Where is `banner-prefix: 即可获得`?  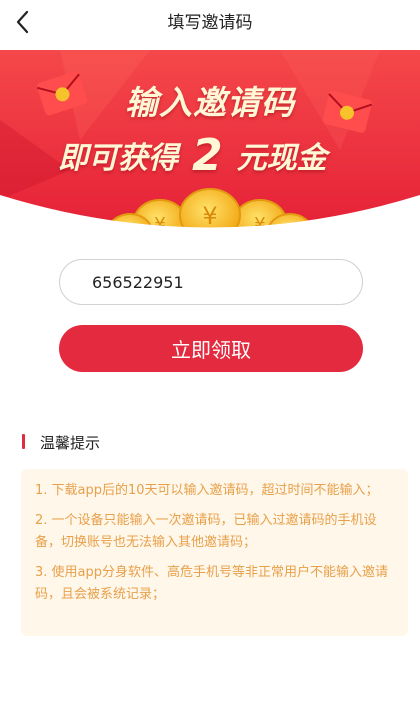 banner-prefix: 即可获得 is located at coordinates (118, 158).